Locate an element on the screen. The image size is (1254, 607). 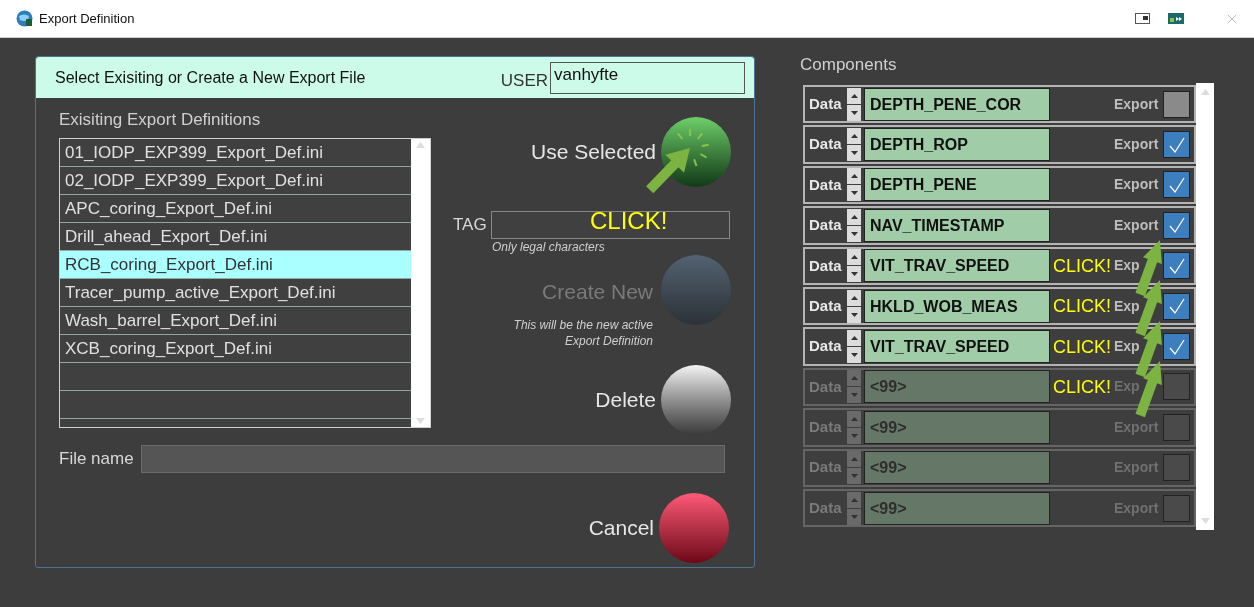
list-item: RCB_coring_Export_Def.ini is located at coordinates (235, 265).